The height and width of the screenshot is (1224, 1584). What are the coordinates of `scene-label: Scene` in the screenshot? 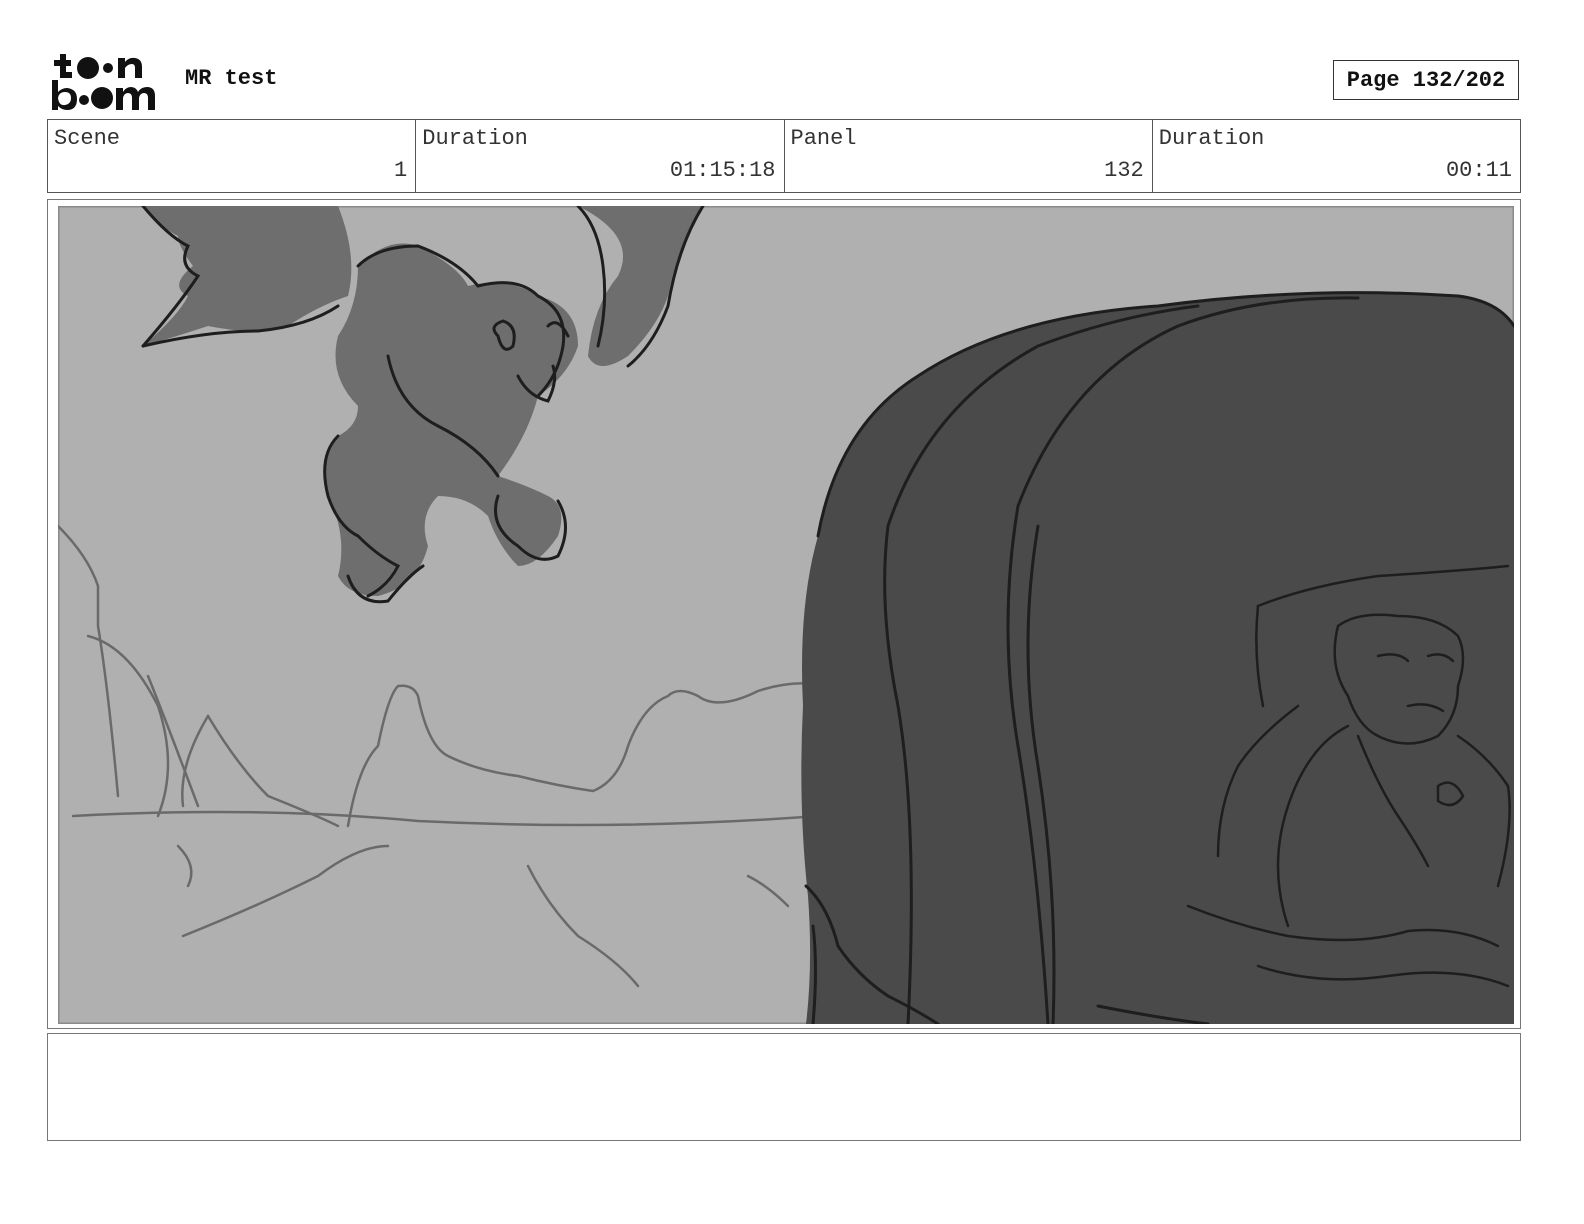 It's located at (87, 138).